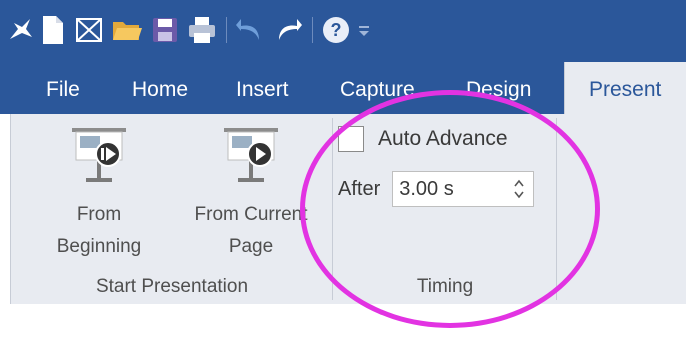  Describe the element at coordinates (519, 195) in the screenshot. I see `spin-down-icon` at that location.